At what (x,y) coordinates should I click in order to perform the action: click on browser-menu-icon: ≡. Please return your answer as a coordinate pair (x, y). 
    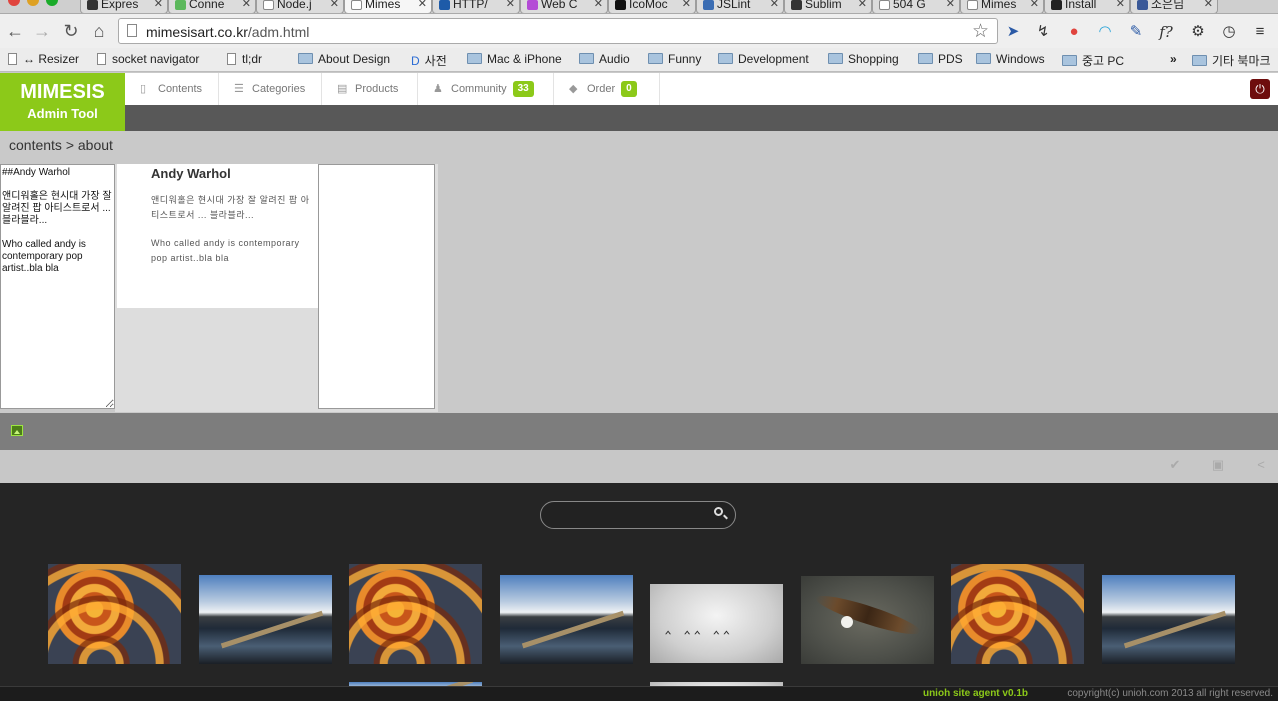
    Looking at the image, I should click on (1260, 32).